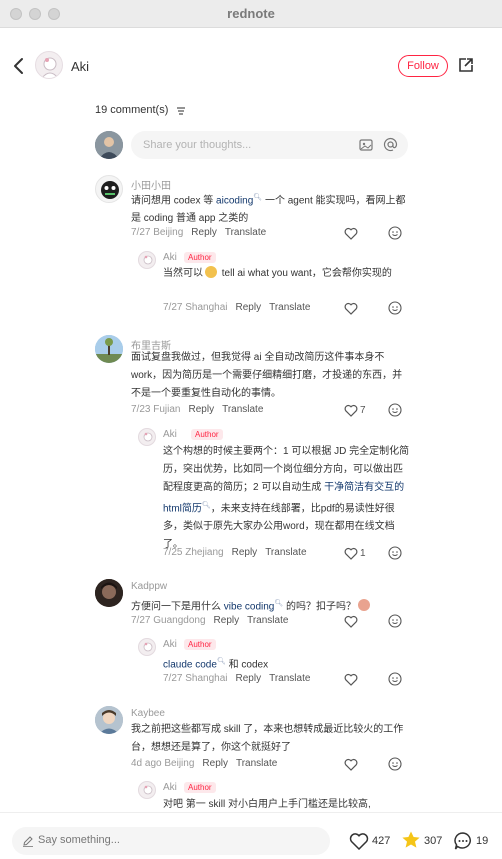 The height and width of the screenshot is (859, 502). Describe the element at coordinates (463, 841) in the screenshot. I see `comment-bubble-icon` at that location.